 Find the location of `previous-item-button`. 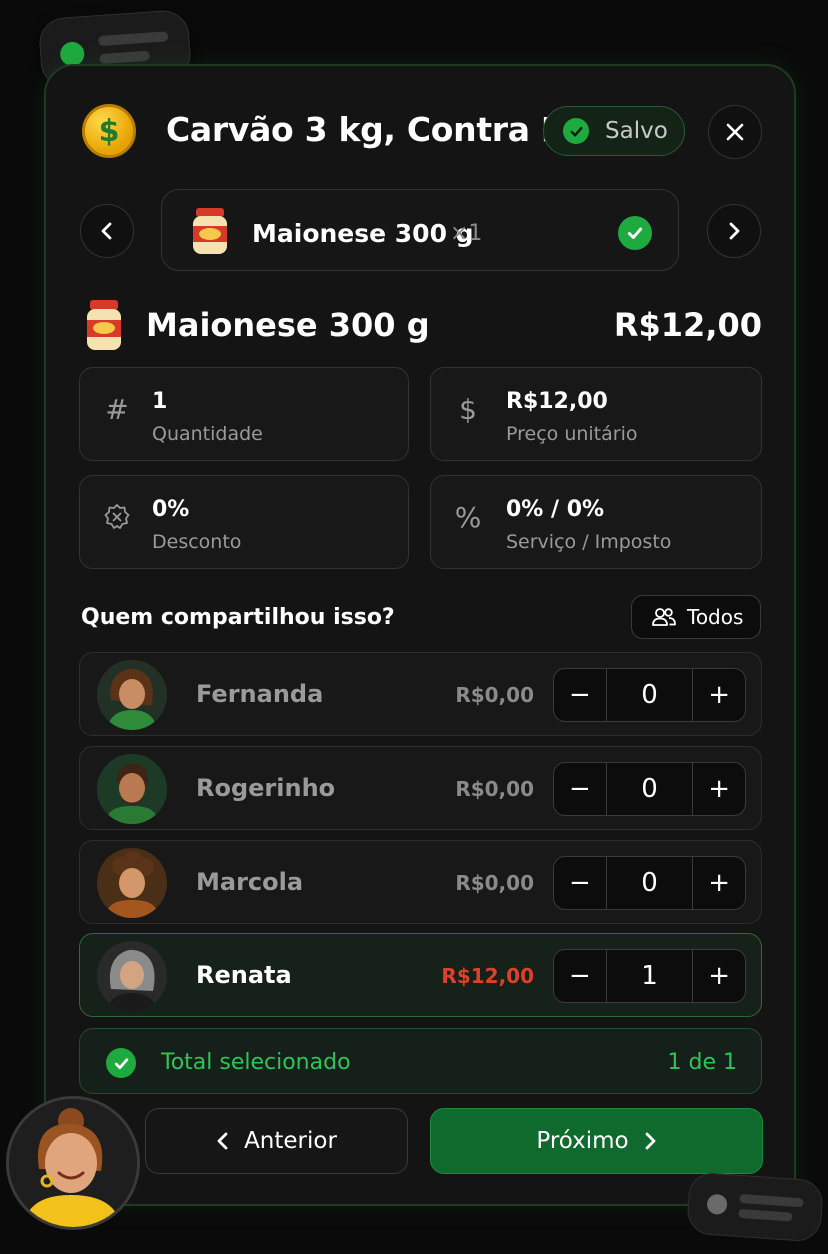

previous-item-button is located at coordinates (107, 231).